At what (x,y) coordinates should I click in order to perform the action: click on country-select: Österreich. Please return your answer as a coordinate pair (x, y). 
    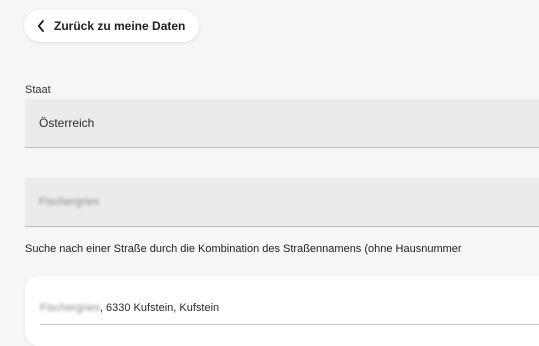
    Looking at the image, I should click on (282, 123).